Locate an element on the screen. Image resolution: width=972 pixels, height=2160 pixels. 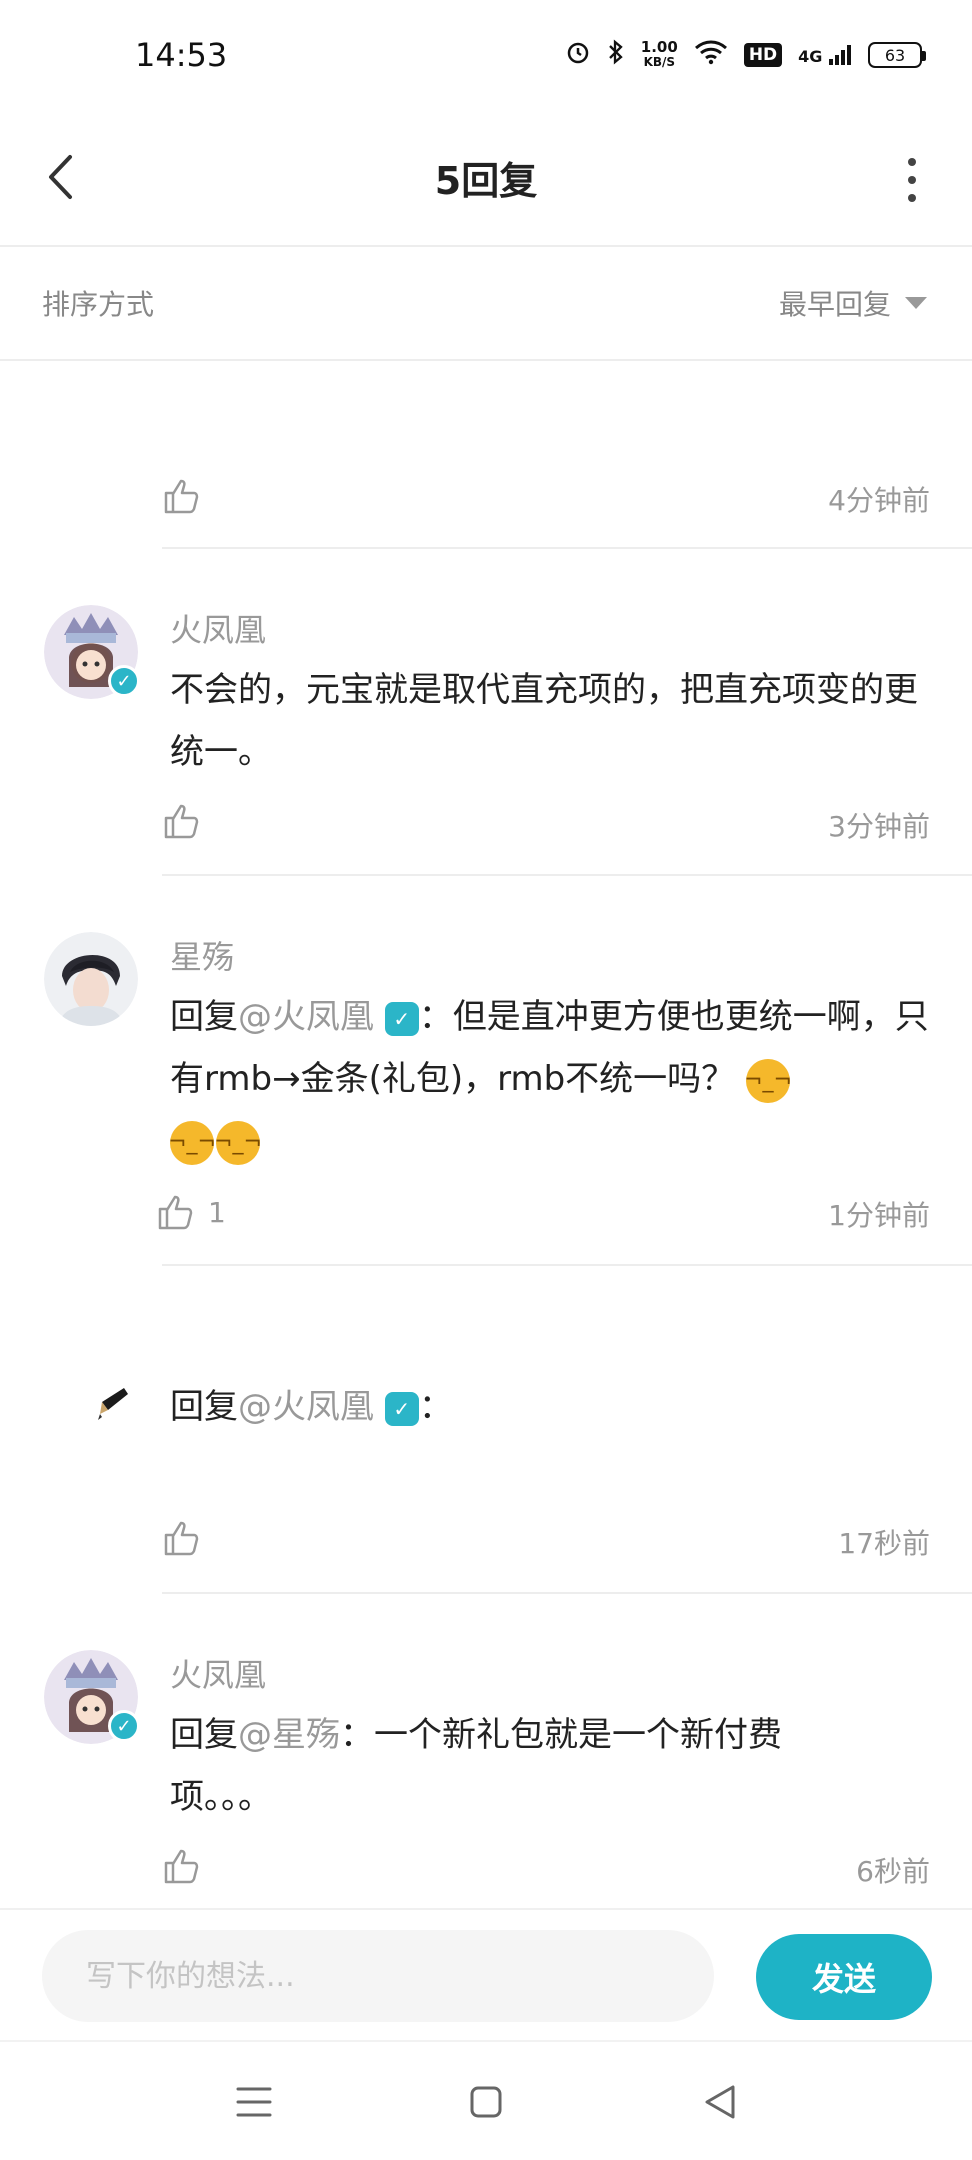
net-speed-unit: KB/S is located at coordinates (659, 62).